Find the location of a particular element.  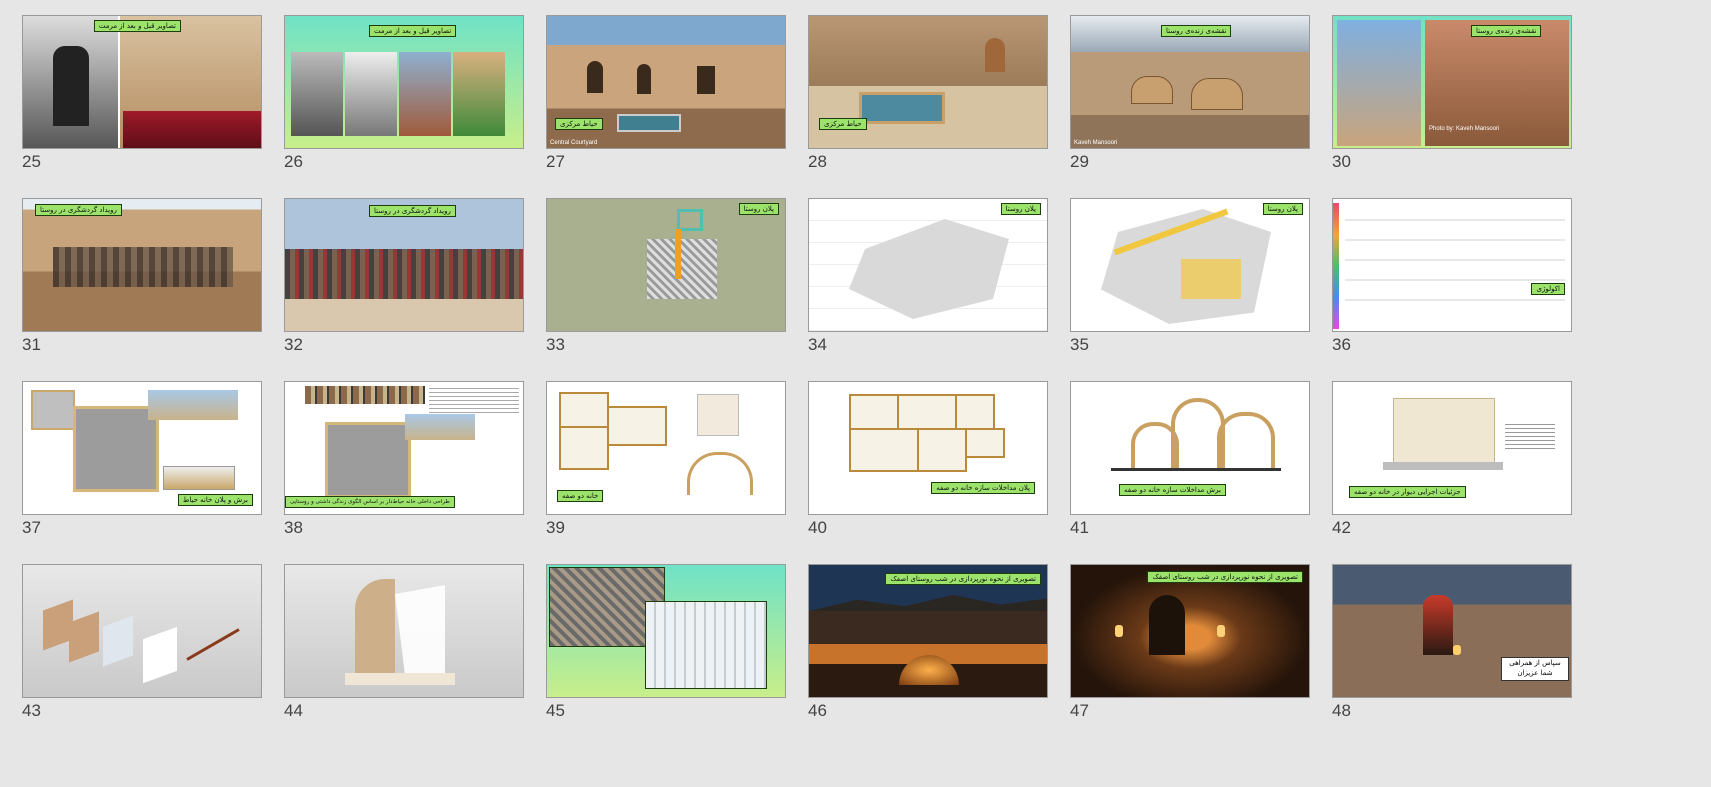

slide-thumbnail-28: حیاط مرکزی is located at coordinates (928, 82).